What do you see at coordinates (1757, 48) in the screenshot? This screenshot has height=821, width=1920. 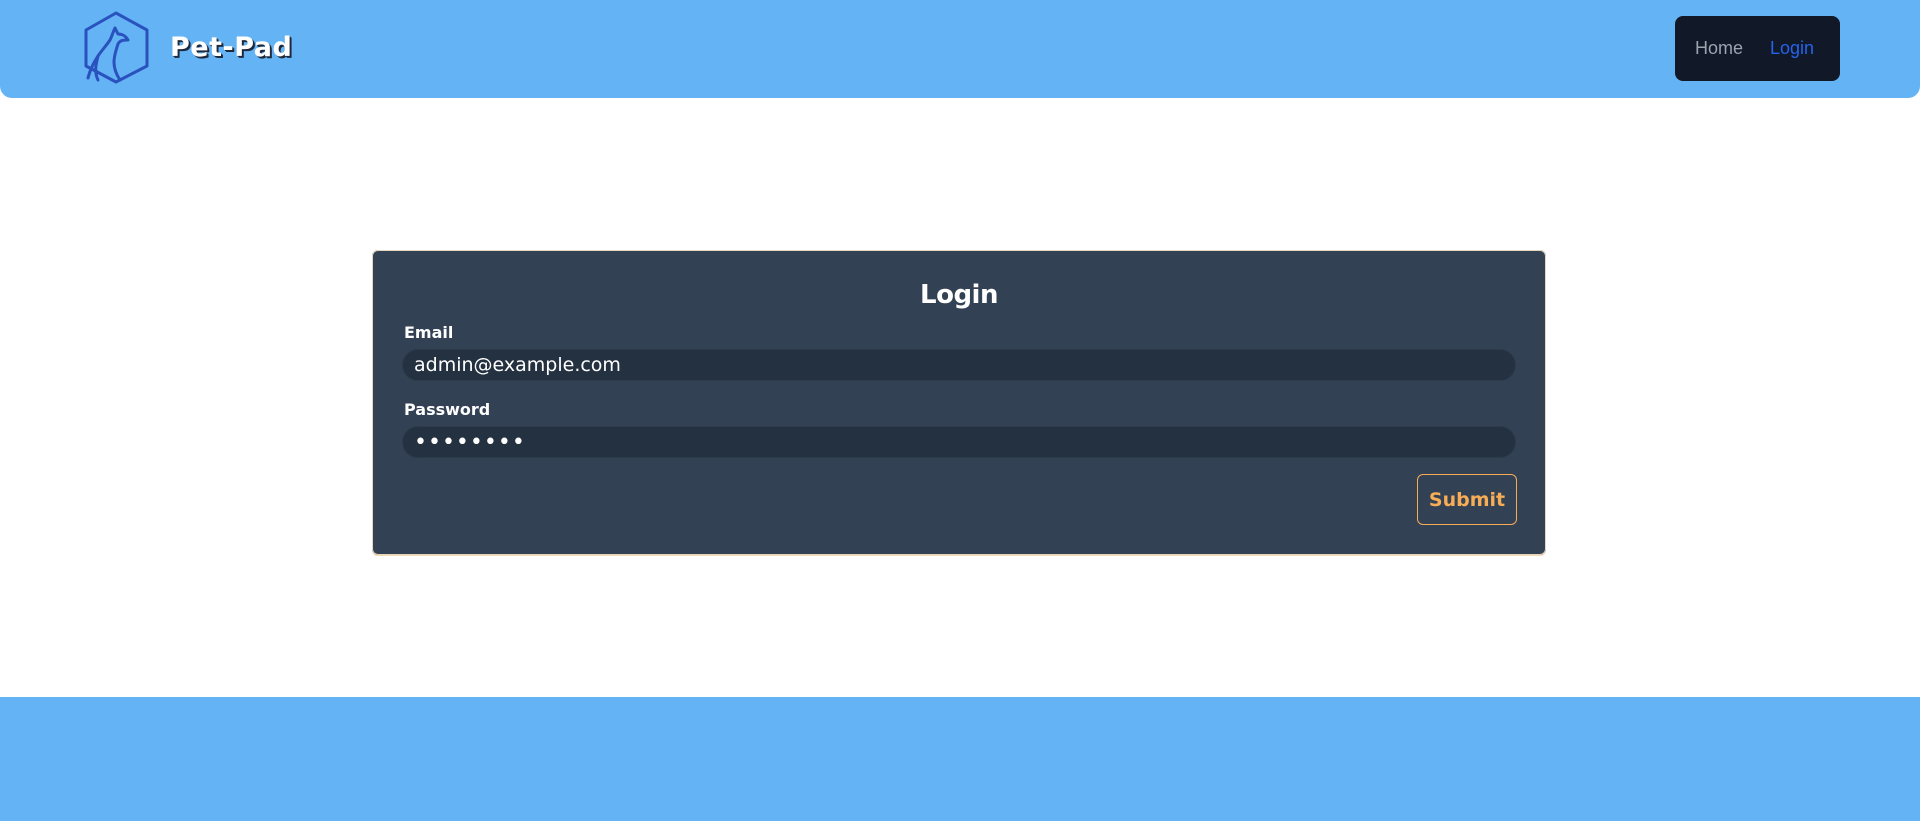 I see `main-nav: Home Login` at bounding box center [1757, 48].